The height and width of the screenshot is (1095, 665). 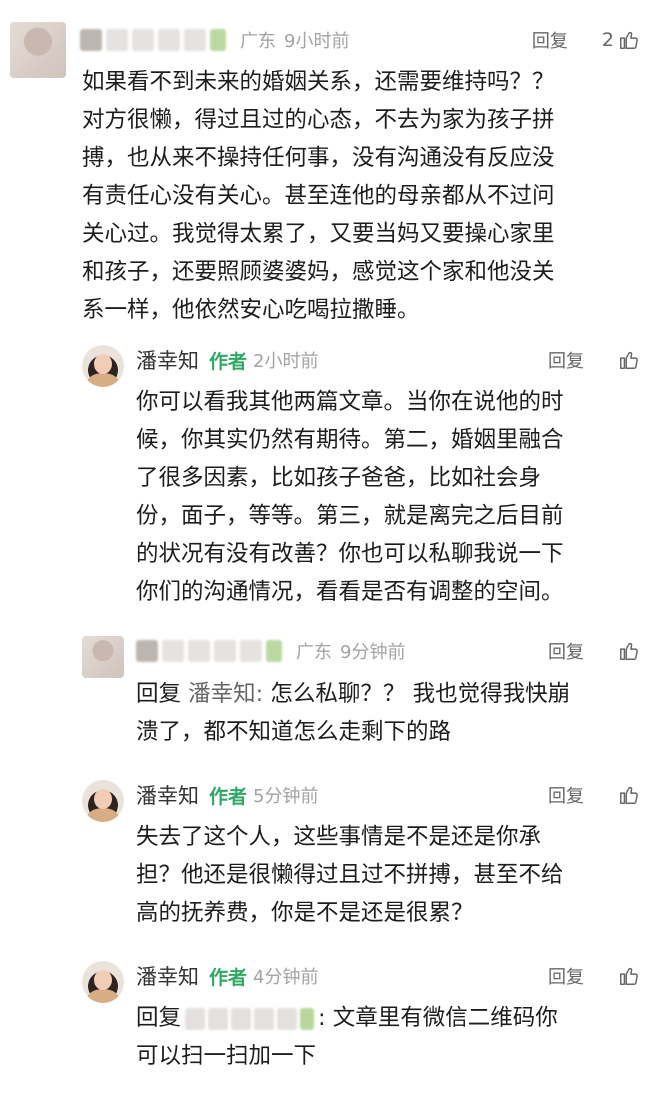 What do you see at coordinates (225, 694) in the screenshot?
I see `reply-target: 潘幸知:` at bounding box center [225, 694].